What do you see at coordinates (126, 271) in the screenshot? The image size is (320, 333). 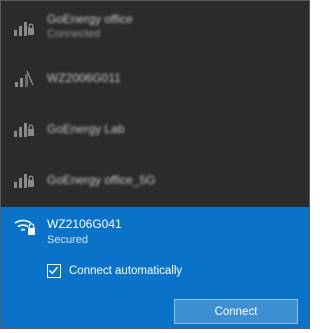 I see `connect-automatically-label: Connect automatically` at bounding box center [126, 271].